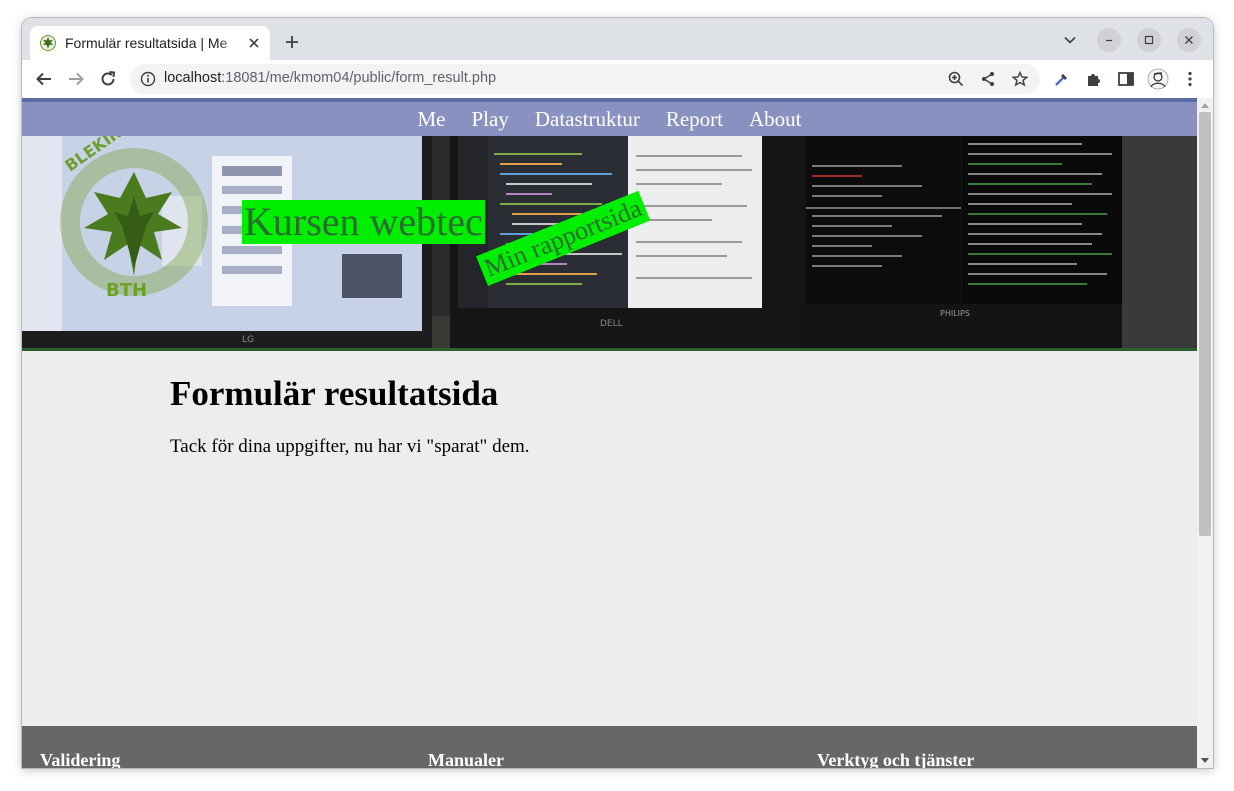 The width and height of the screenshot is (1234, 791). Describe the element at coordinates (609, 747) in the screenshot. I see `site-footer: Validering Manualer Verktyg och tjänster` at that location.